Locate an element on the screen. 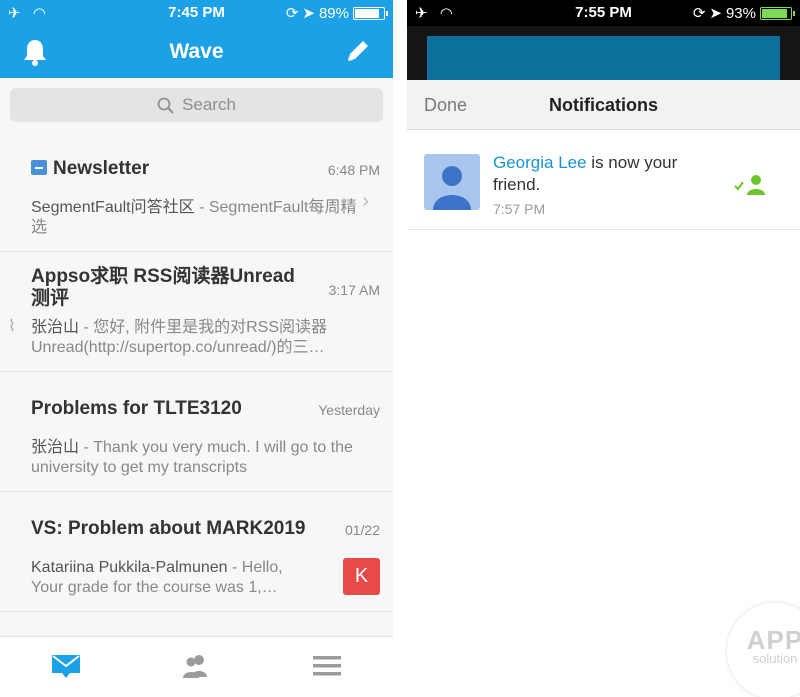  tab-bar is located at coordinates (196, 666).